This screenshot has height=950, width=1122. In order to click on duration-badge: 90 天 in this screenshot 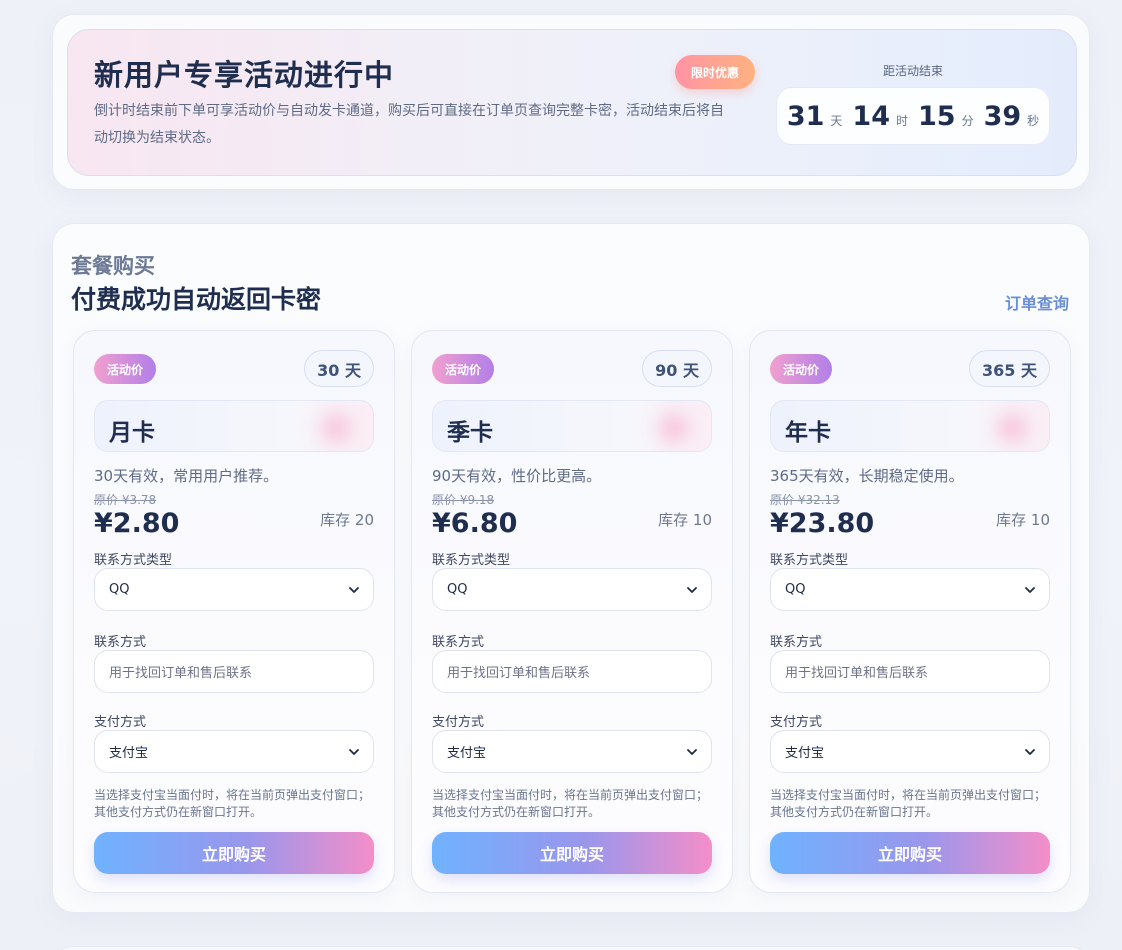, I will do `click(677, 368)`.